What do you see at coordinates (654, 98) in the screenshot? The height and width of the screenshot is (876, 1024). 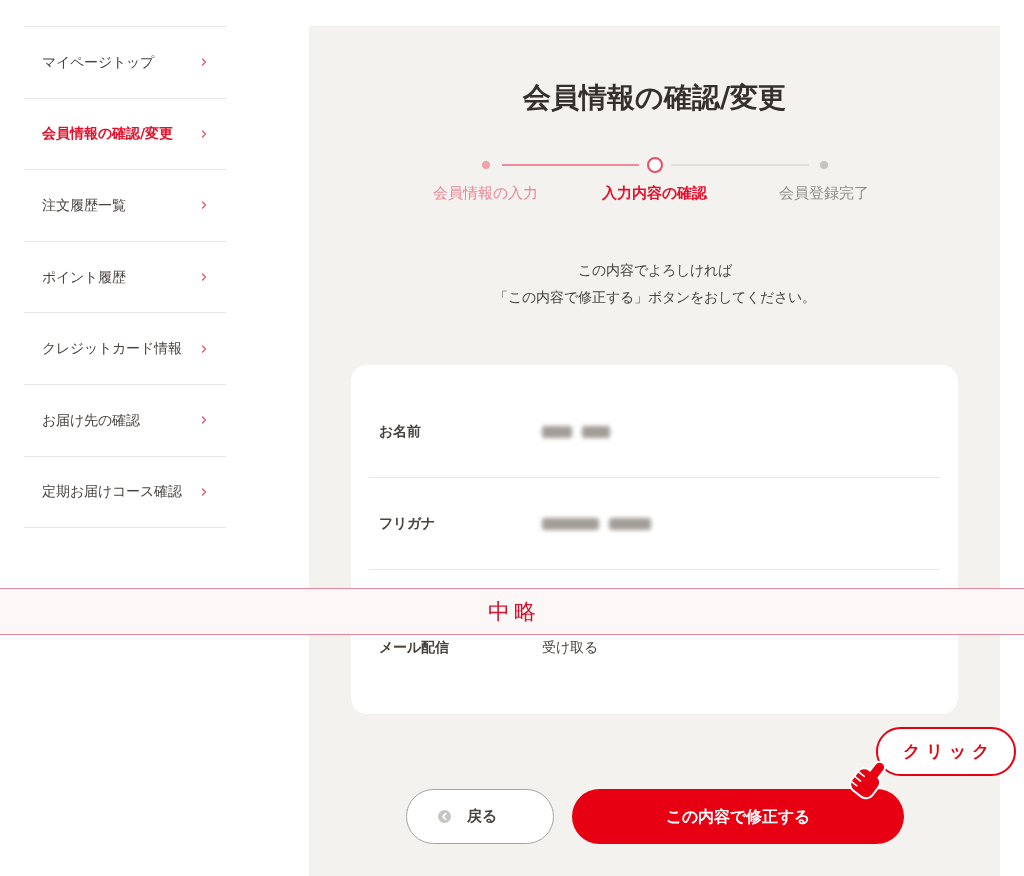 I see `page-title: 会員情報の確認/変更` at bounding box center [654, 98].